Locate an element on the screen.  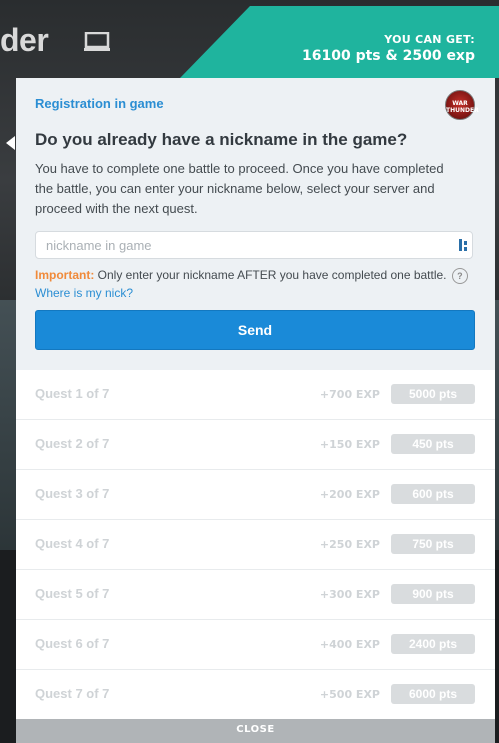
quest-row: Quest 2 of 7 +150 EXP 450 pts is located at coordinates (255, 445).